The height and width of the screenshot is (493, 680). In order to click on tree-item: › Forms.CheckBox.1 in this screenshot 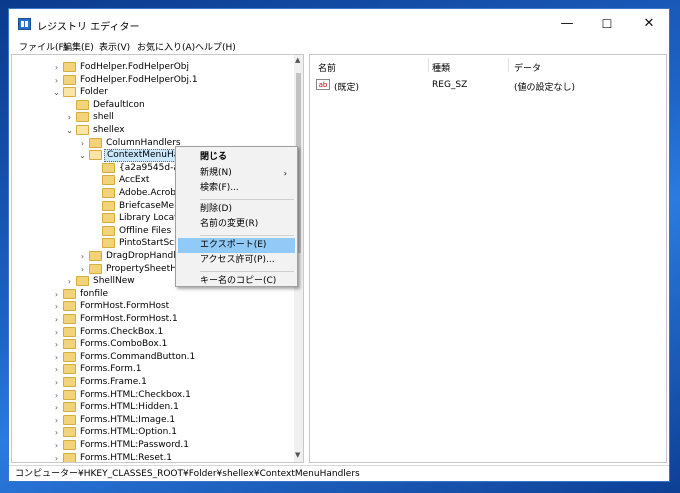, I will do `click(152, 332)`.